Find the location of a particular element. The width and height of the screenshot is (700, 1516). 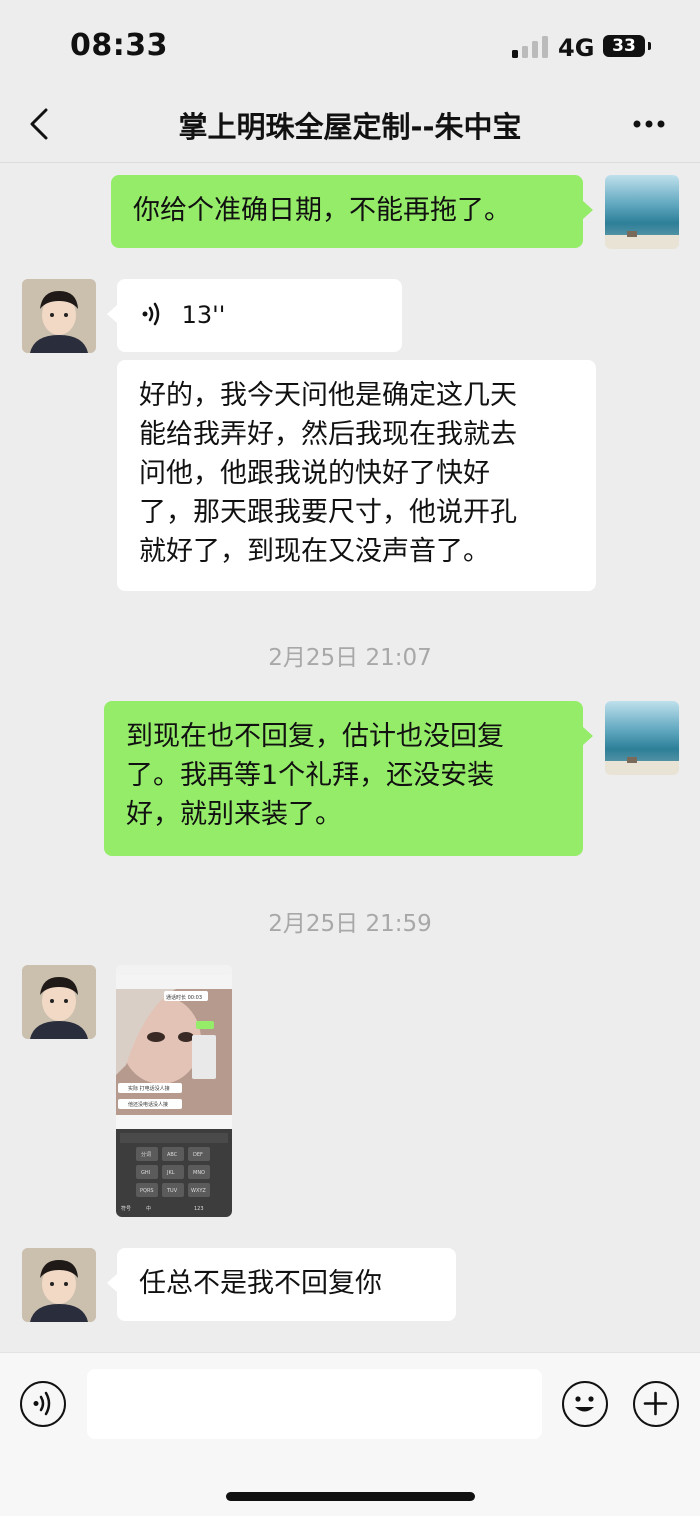

status-time: 08:33 is located at coordinates (119, 45).